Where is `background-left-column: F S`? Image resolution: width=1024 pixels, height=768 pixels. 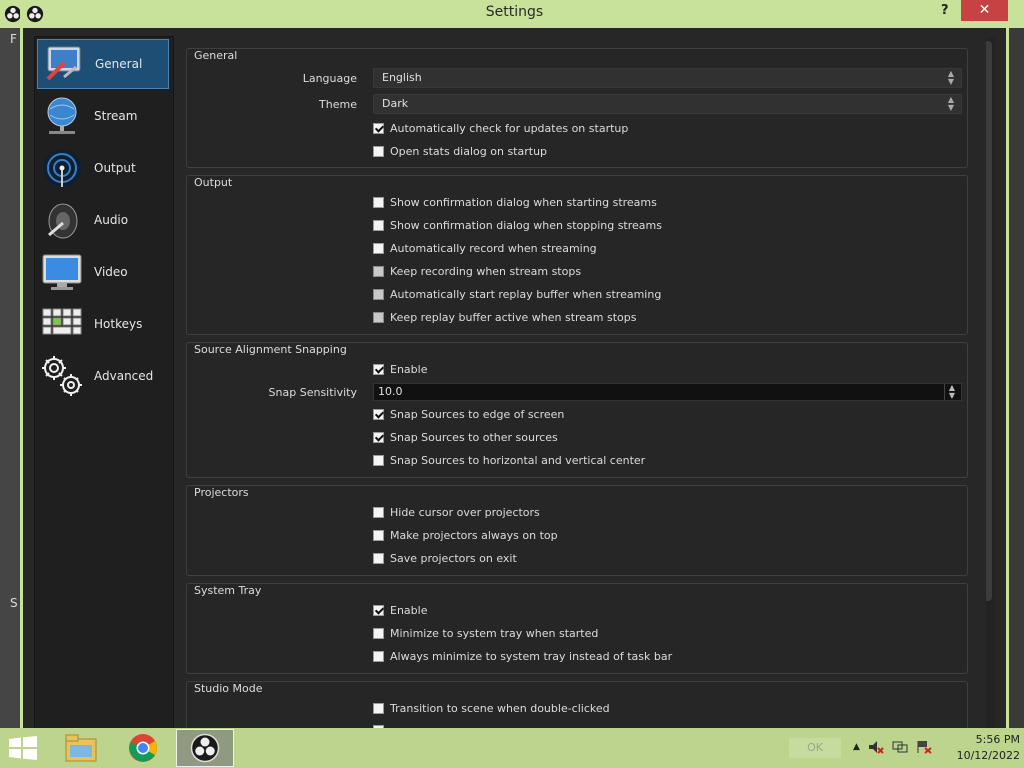
background-left-column: F S is located at coordinates (11, 378).